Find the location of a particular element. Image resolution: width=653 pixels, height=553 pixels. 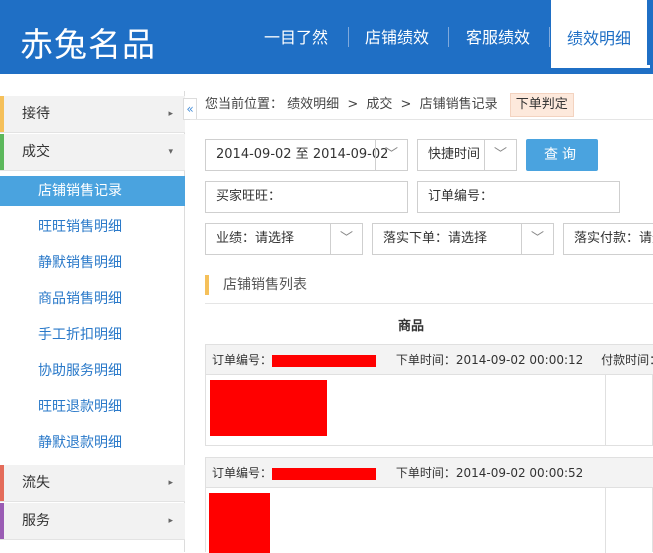

top-header: 赤兔名品 一目了然 店铺绩效 客服绩效 绩效明细 is located at coordinates (326, 37).